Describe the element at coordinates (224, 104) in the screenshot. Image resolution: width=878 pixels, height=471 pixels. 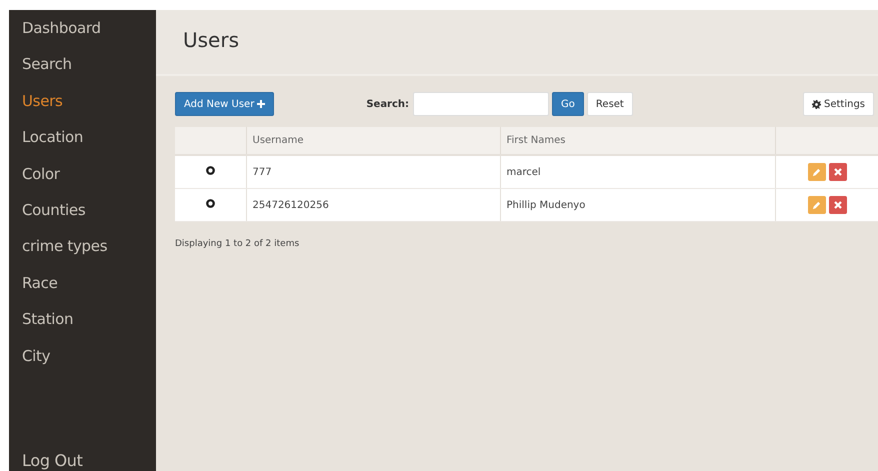
I see `add-user-button: Add New User` at that location.